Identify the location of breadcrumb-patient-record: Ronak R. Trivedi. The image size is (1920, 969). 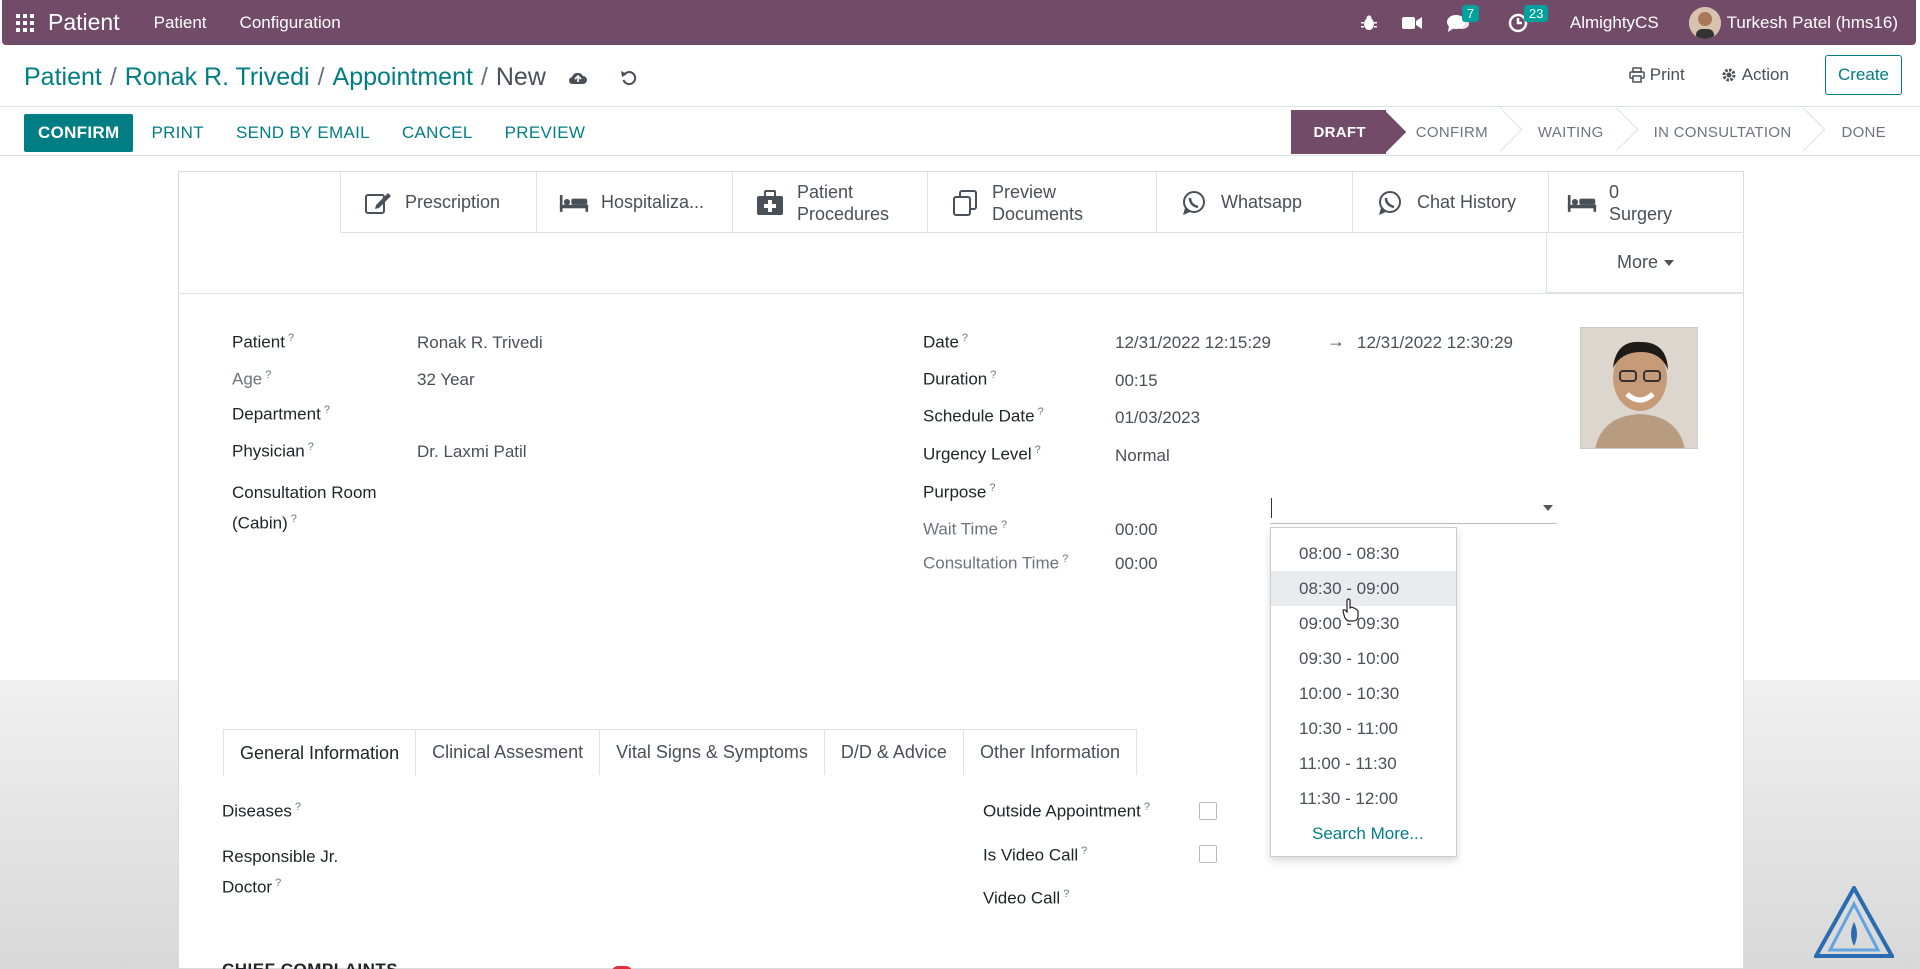
(217, 77).